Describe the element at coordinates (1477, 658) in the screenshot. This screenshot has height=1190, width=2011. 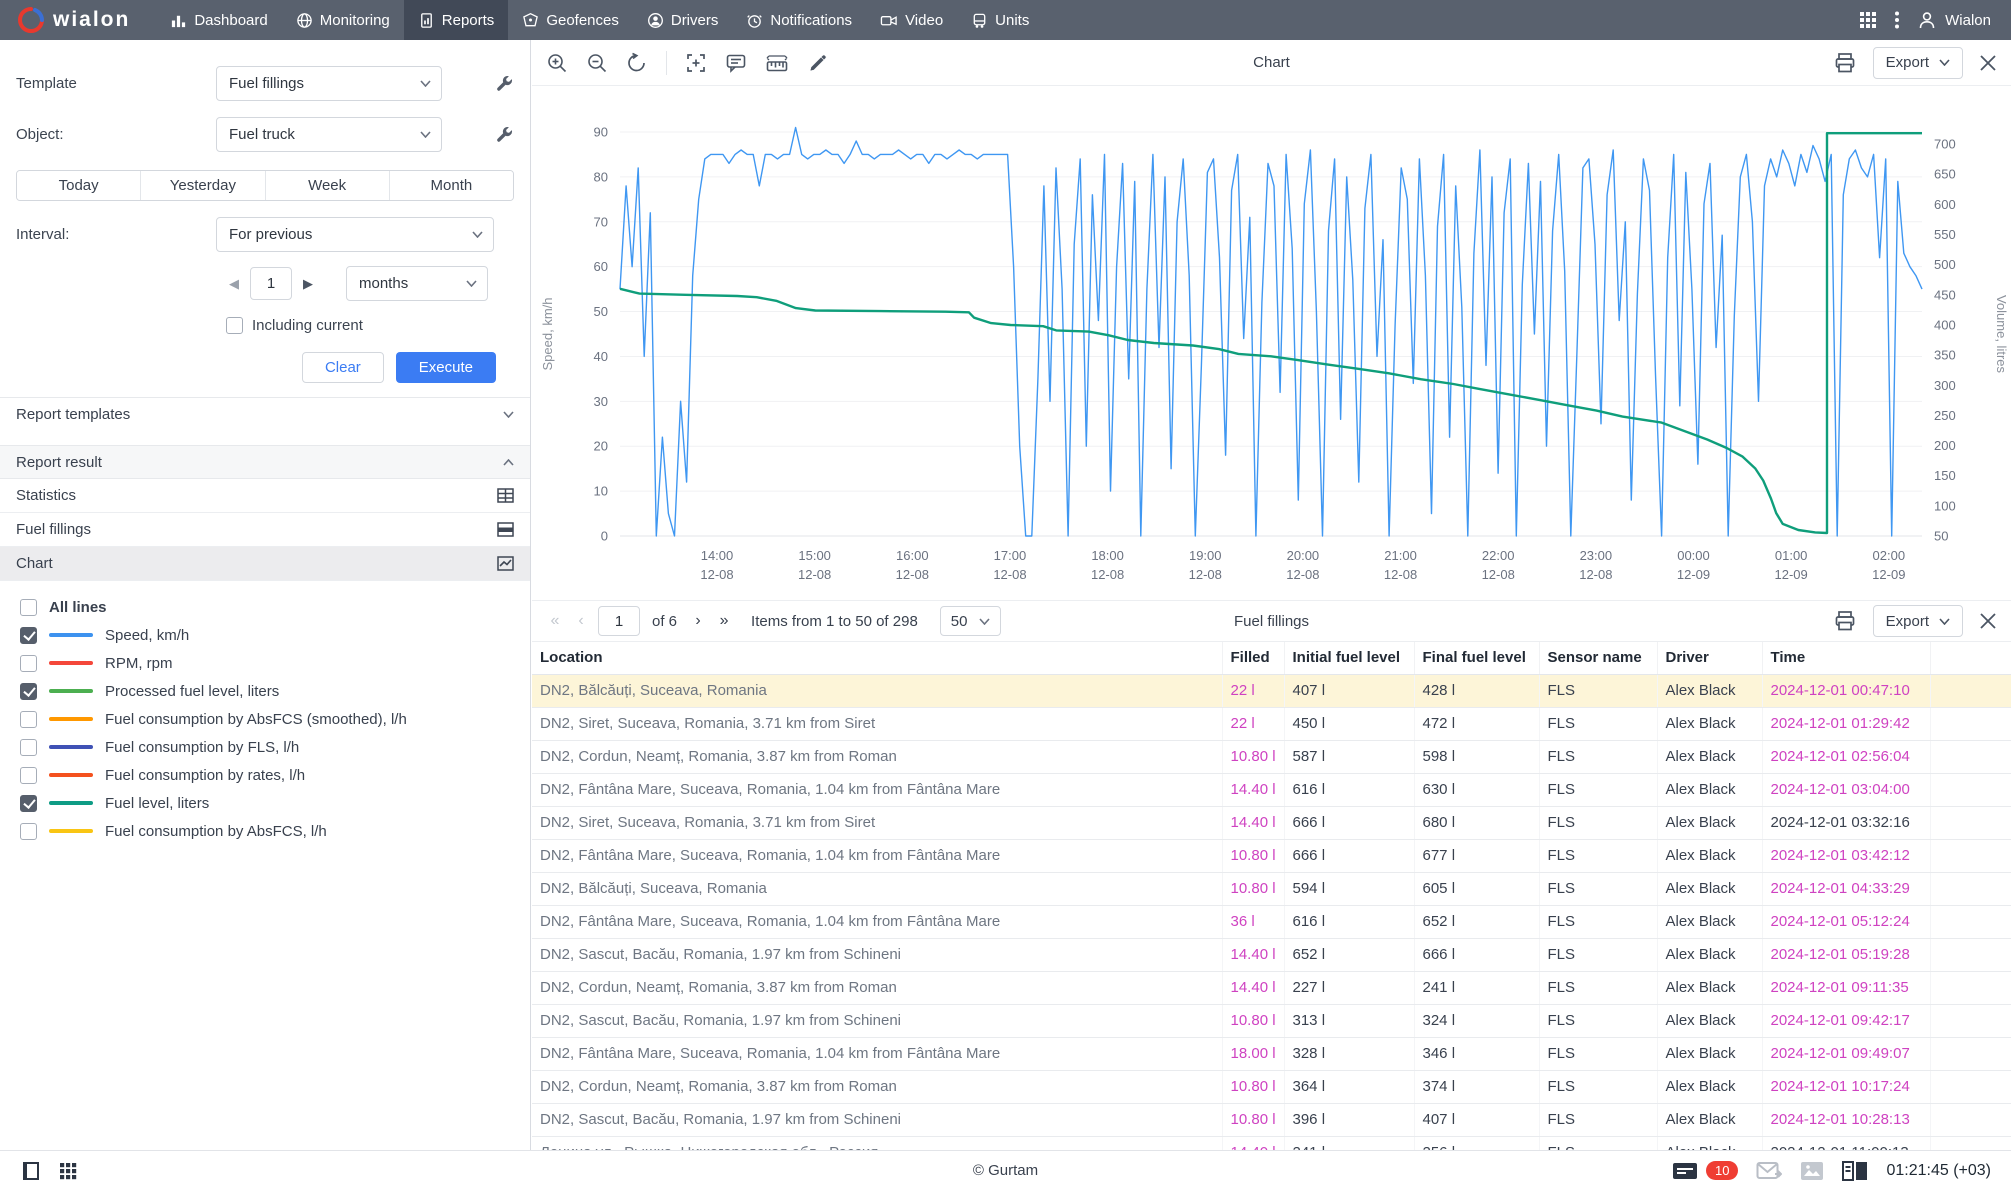
I see `col-header-final-fuel-level: Final fuel level` at that location.